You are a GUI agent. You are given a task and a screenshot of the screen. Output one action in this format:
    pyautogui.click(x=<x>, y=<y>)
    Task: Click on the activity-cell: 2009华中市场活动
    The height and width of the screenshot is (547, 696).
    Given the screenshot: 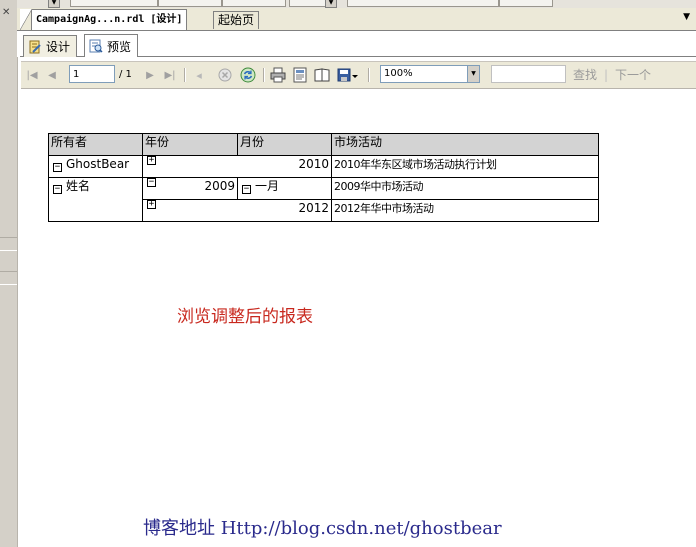 What is the action you would take?
    pyautogui.click(x=465, y=188)
    